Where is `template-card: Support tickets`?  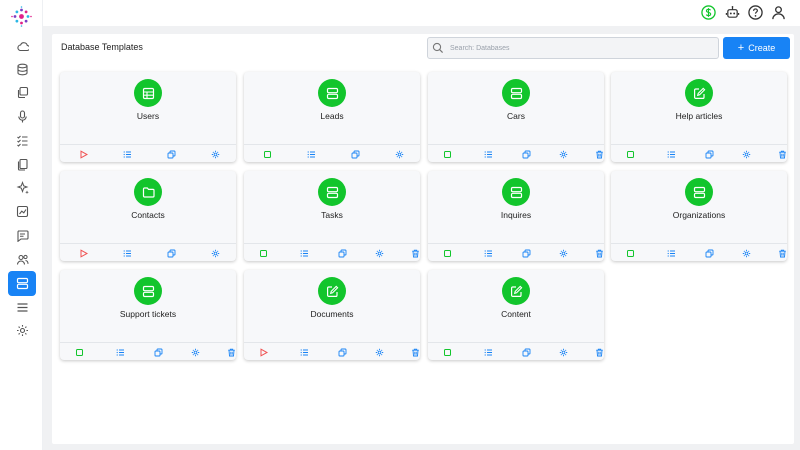
template-card: Support tickets is located at coordinates (148, 315).